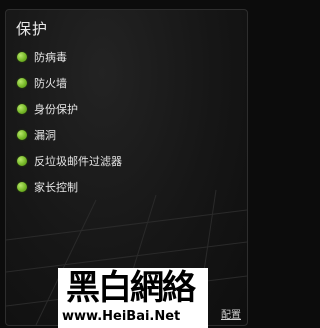 This screenshot has height=328, width=320. What do you see at coordinates (69, 83) in the screenshot?
I see `protection-item-firewall: 防火墙` at bounding box center [69, 83].